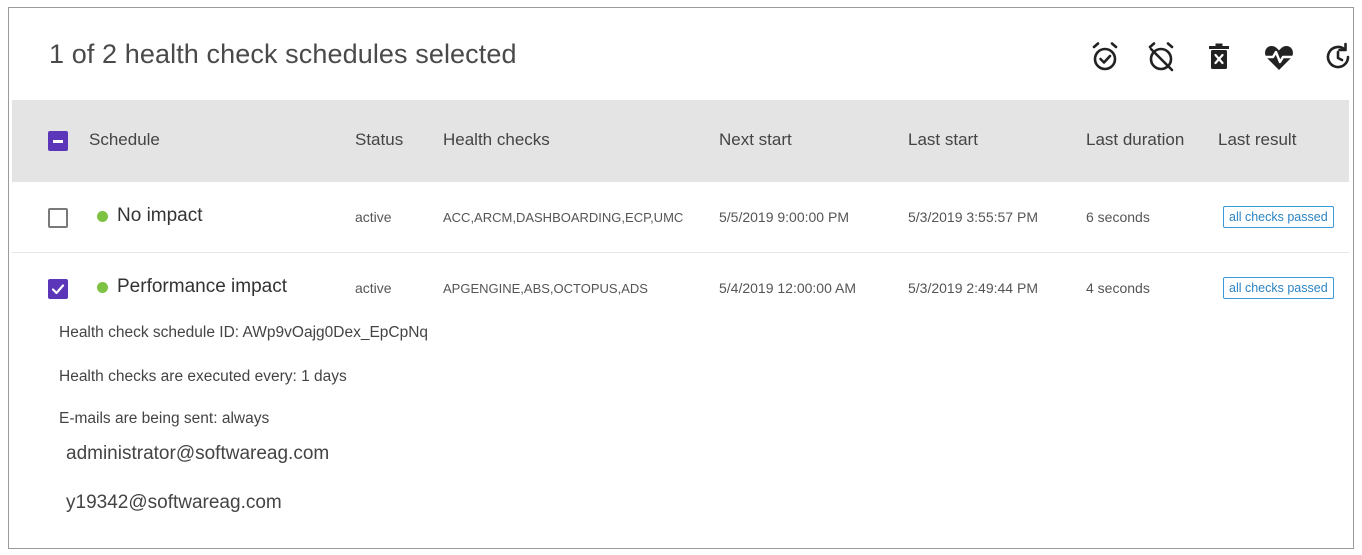  What do you see at coordinates (973, 217) in the screenshot?
I see `last-start-cell: 5/3/2019 3:55:57 PM` at bounding box center [973, 217].